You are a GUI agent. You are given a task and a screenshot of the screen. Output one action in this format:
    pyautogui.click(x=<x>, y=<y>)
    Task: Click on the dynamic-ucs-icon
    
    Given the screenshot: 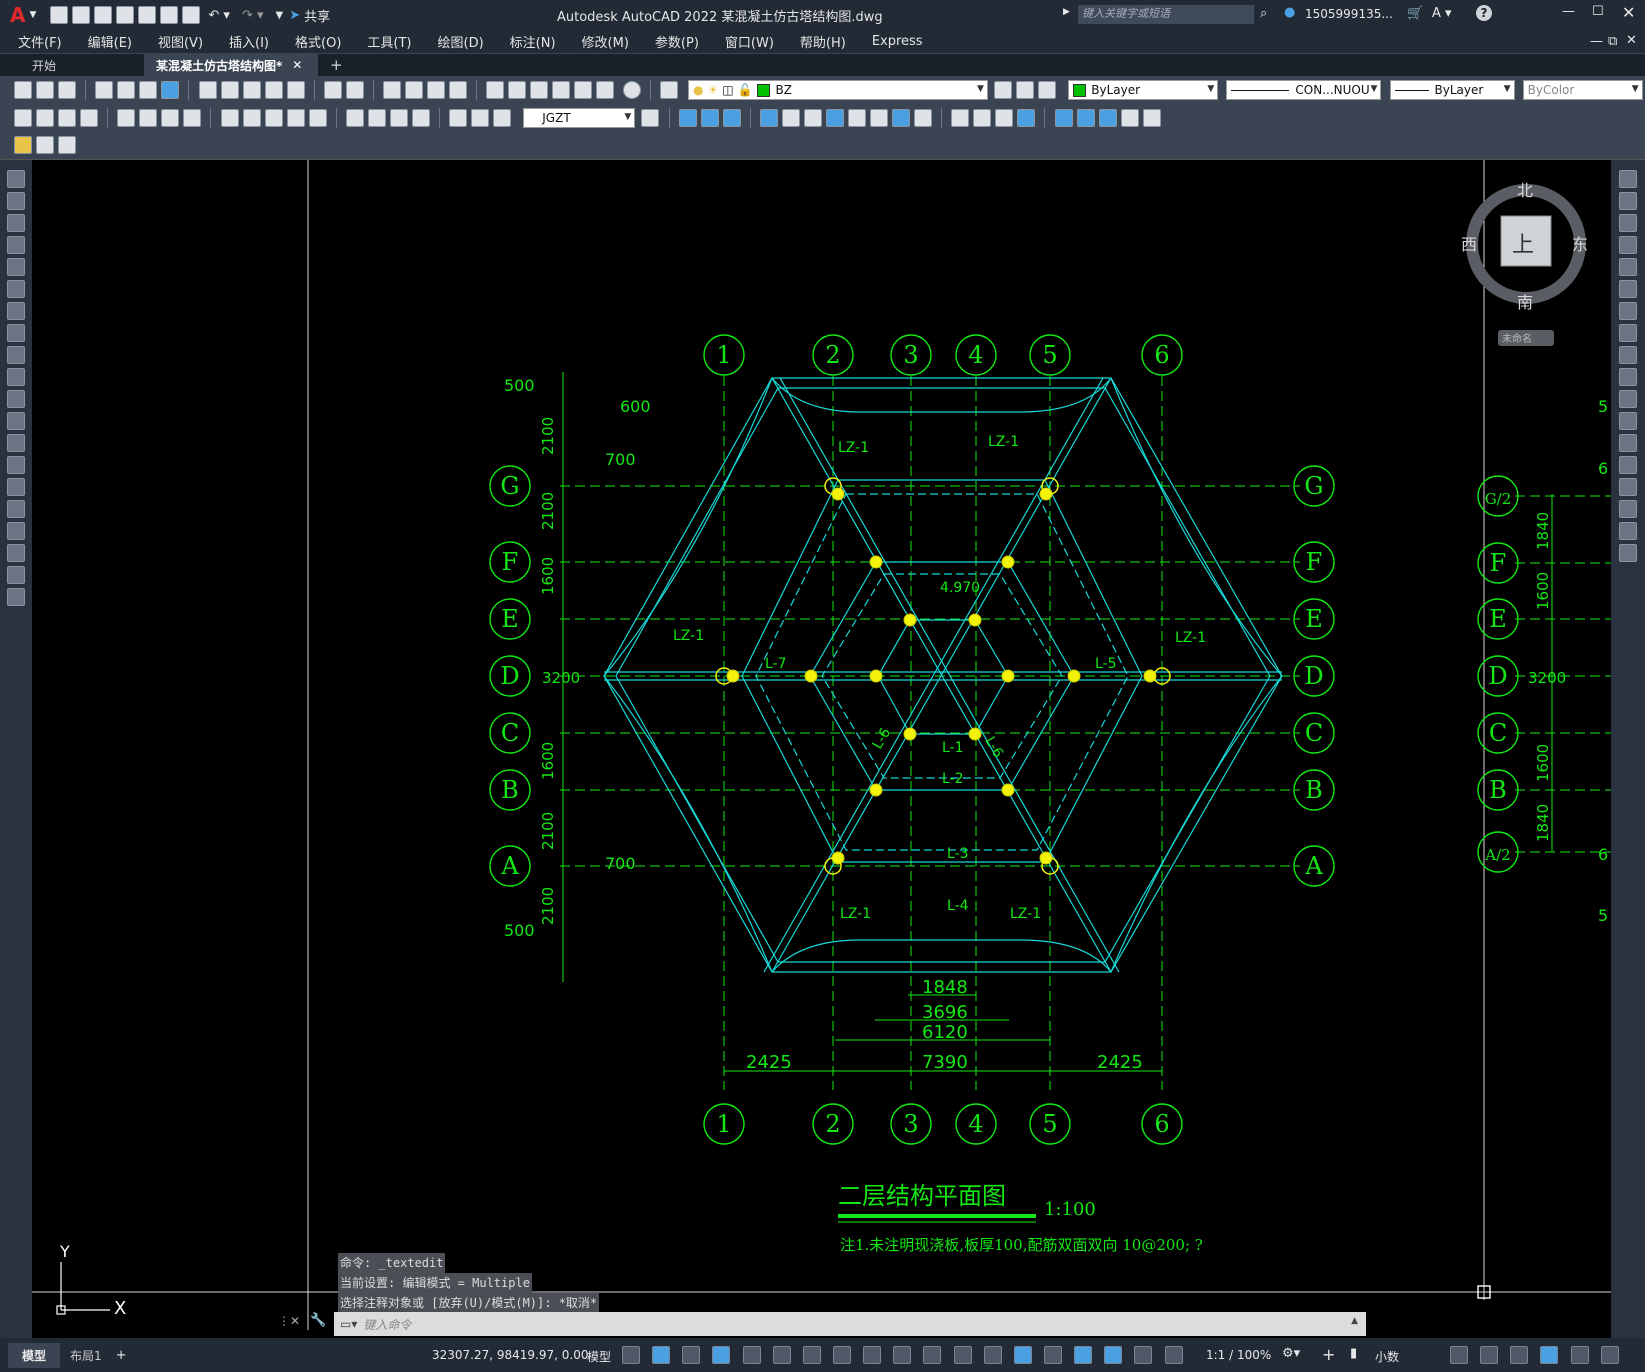 What is the action you would take?
    pyautogui.click(x=1022, y=1355)
    